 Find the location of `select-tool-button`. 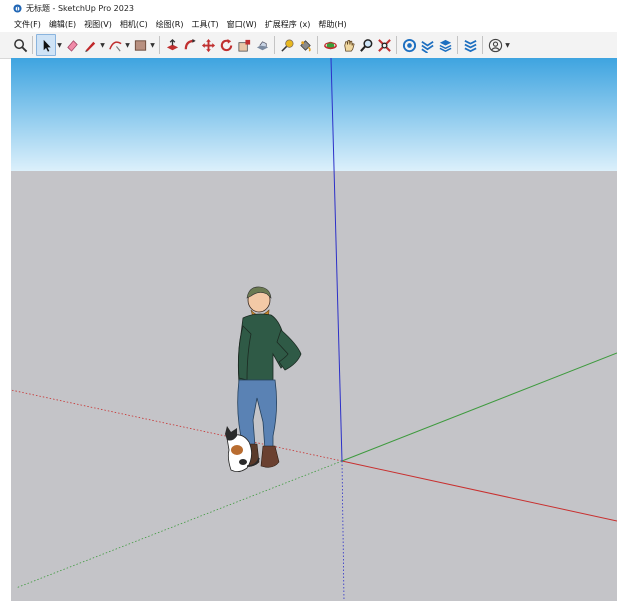

select-tool-button is located at coordinates (46, 45).